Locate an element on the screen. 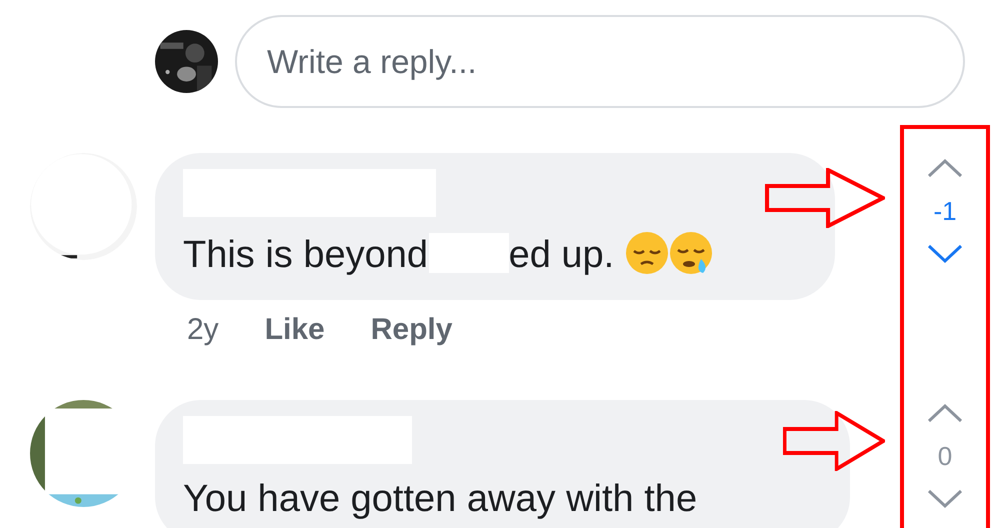 This screenshot has width=998, height=528. vote-score: -1 is located at coordinates (945, 211).